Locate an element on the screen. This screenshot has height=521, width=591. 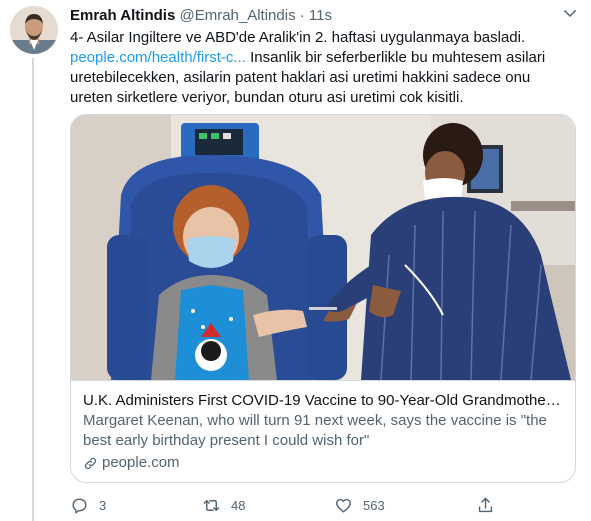
more-options-icon is located at coordinates (570, 14).